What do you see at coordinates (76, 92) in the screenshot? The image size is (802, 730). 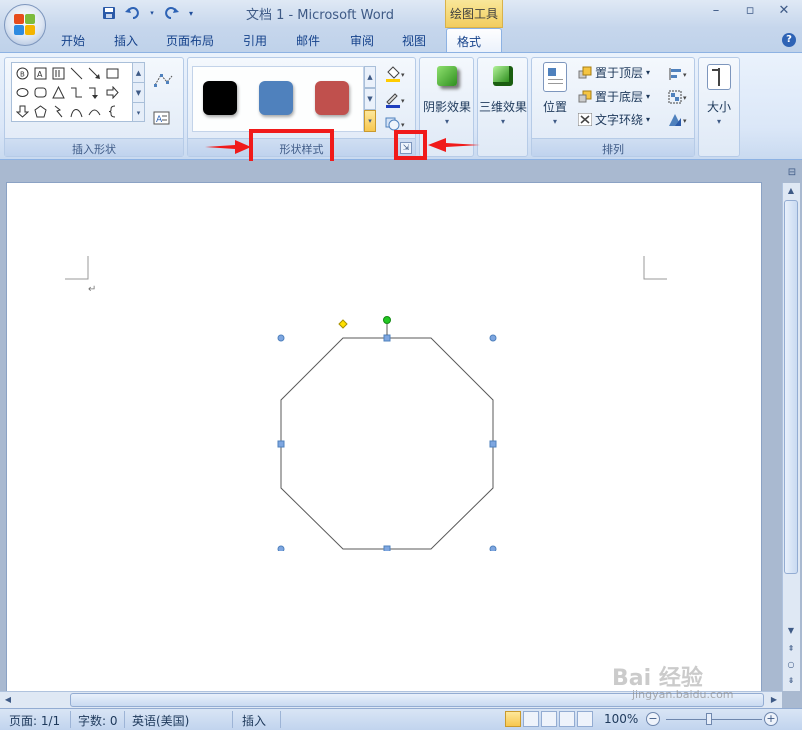 I see `elbow-connector-icon` at bounding box center [76, 92].